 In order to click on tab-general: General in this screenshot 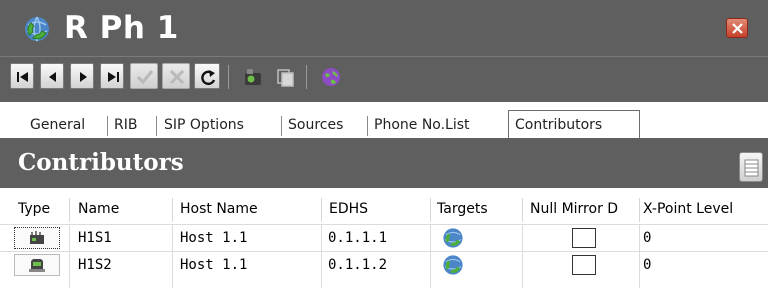, I will do `click(57, 125)`.